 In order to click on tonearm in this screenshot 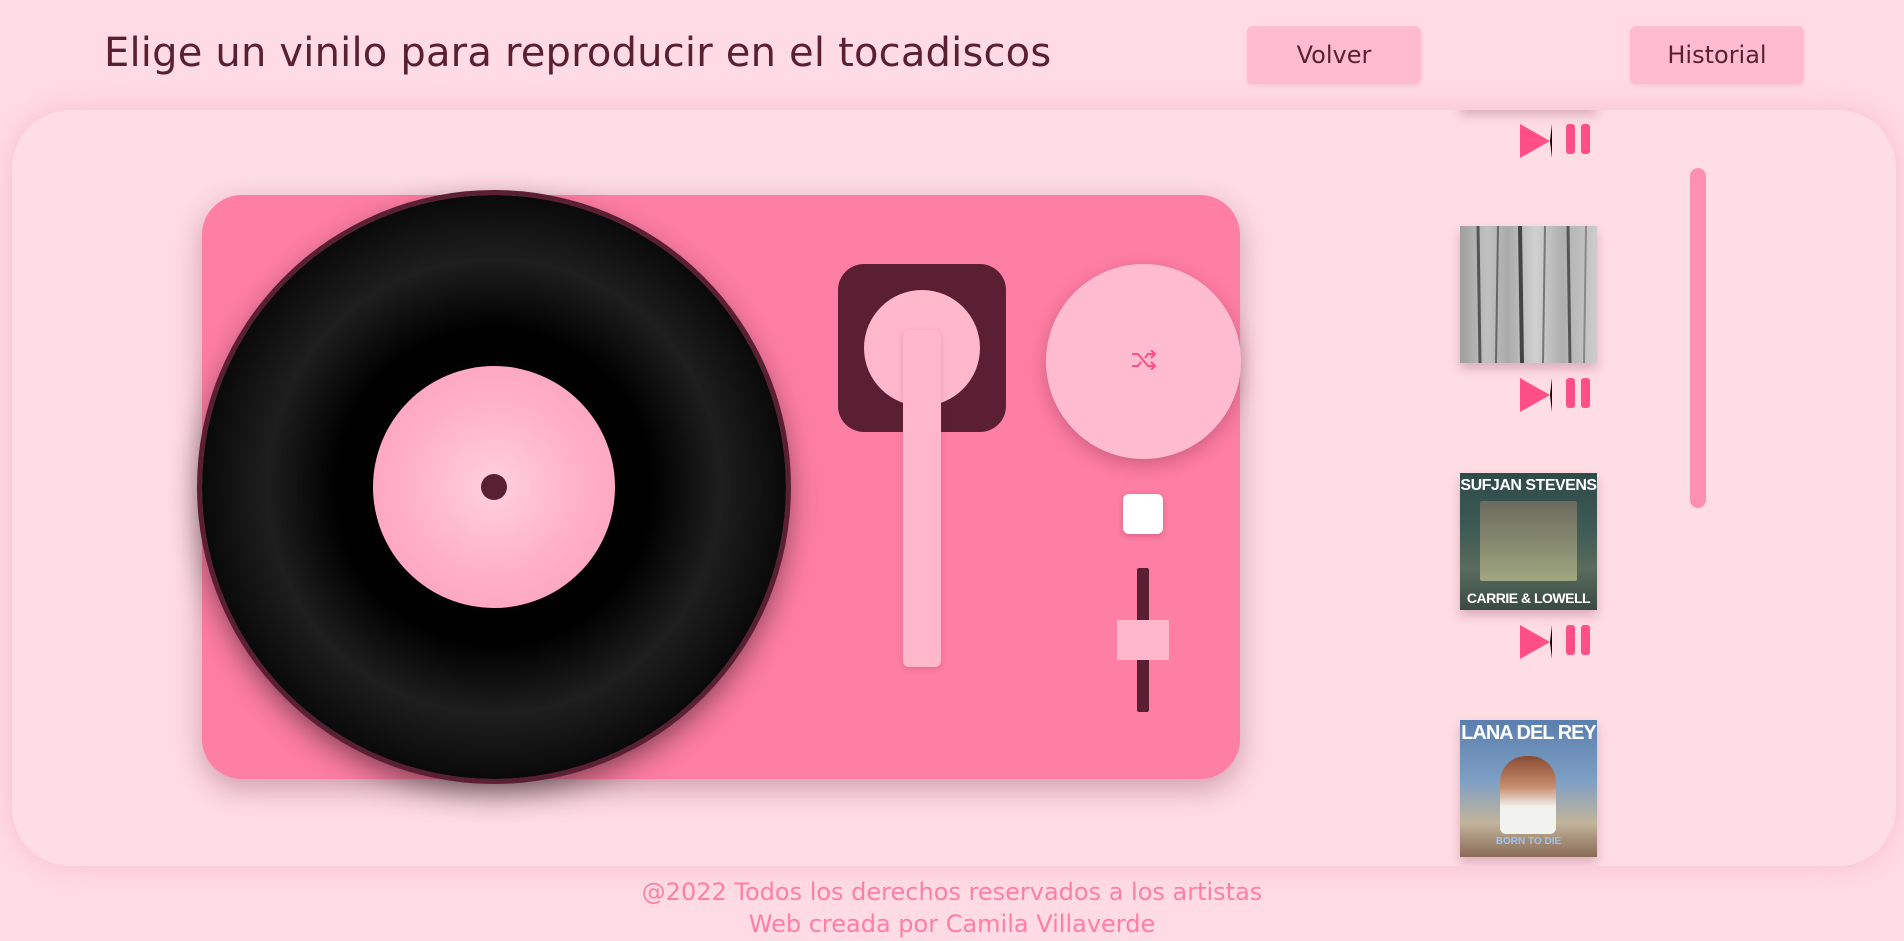, I will do `click(922, 498)`.